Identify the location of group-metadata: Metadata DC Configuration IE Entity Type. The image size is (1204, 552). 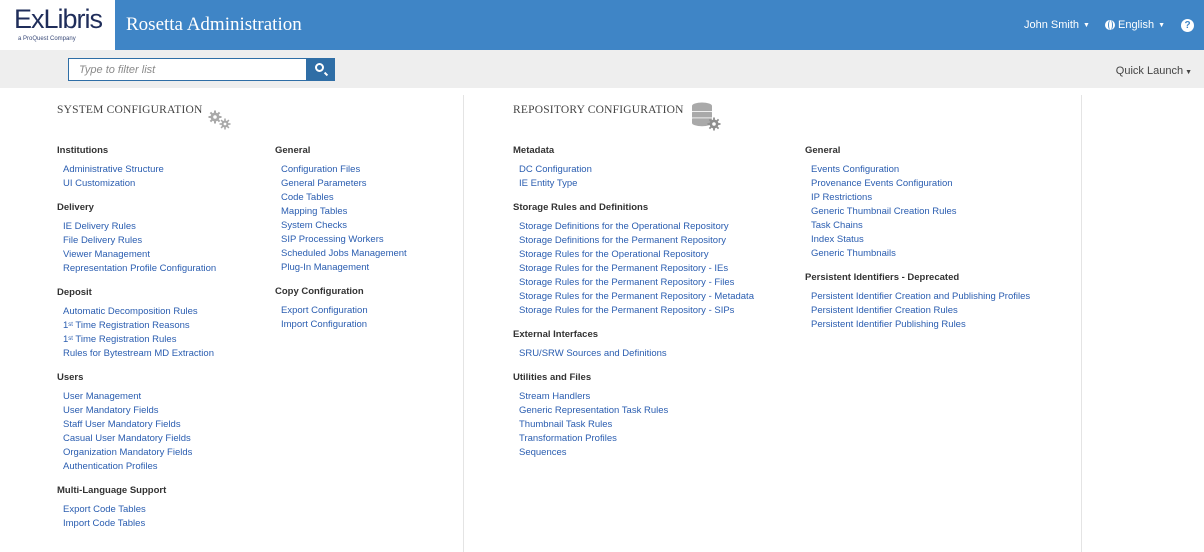
(633, 168).